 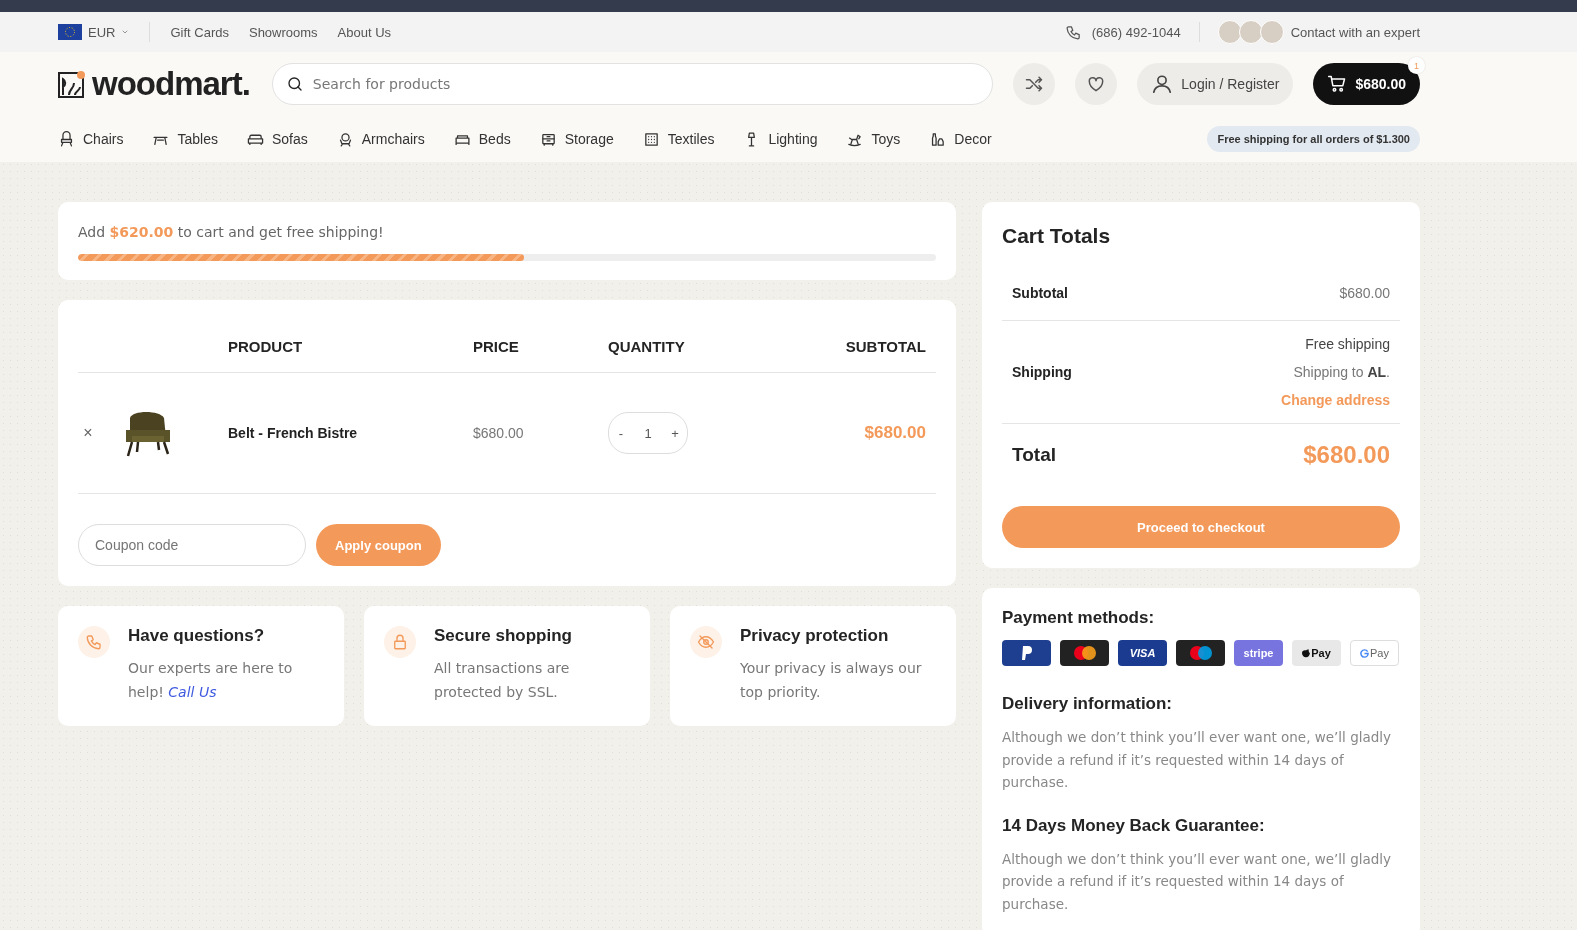 I want to click on feature-text: Our experts are here to help! Call Us, so click(x=211, y=680).